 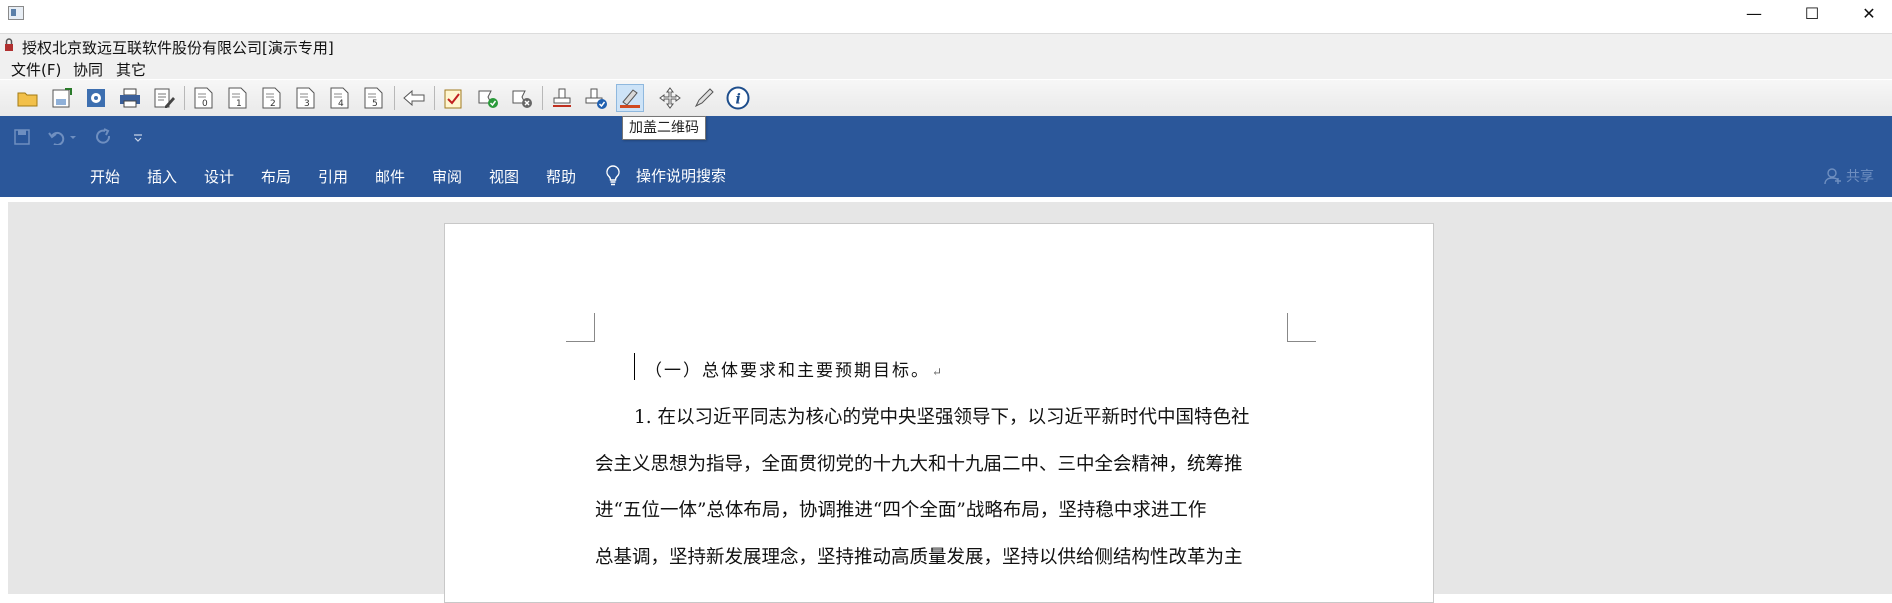 I want to click on edit-document-button, so click(x=164, y=98).